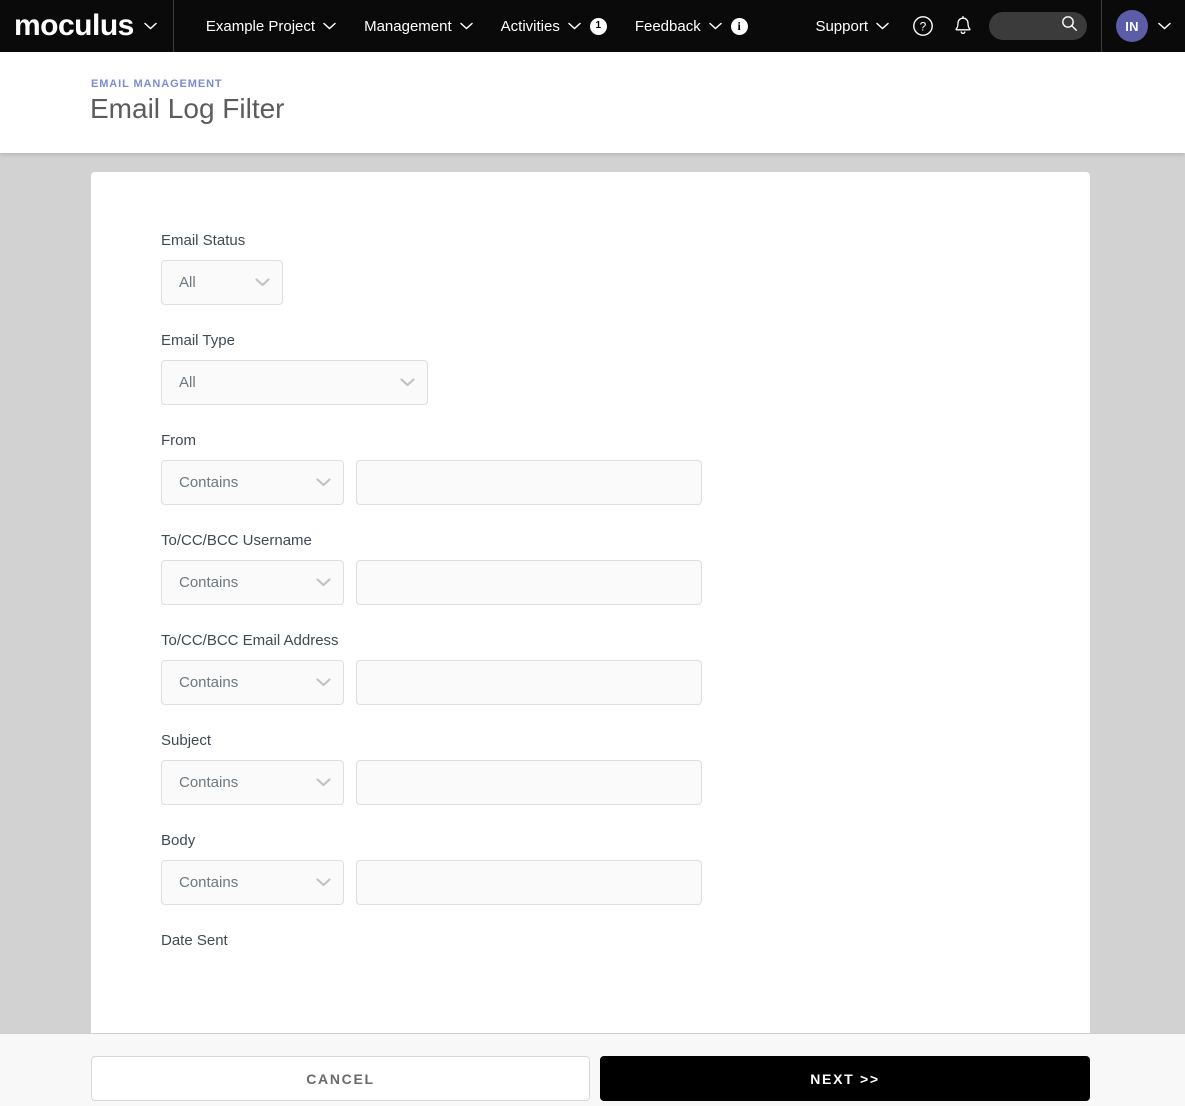 The width and height of the screenshot is (1185, 1106). Describe the element at coordinates (529, 782) in the screenshot. I see `subject-text-input` at that location.